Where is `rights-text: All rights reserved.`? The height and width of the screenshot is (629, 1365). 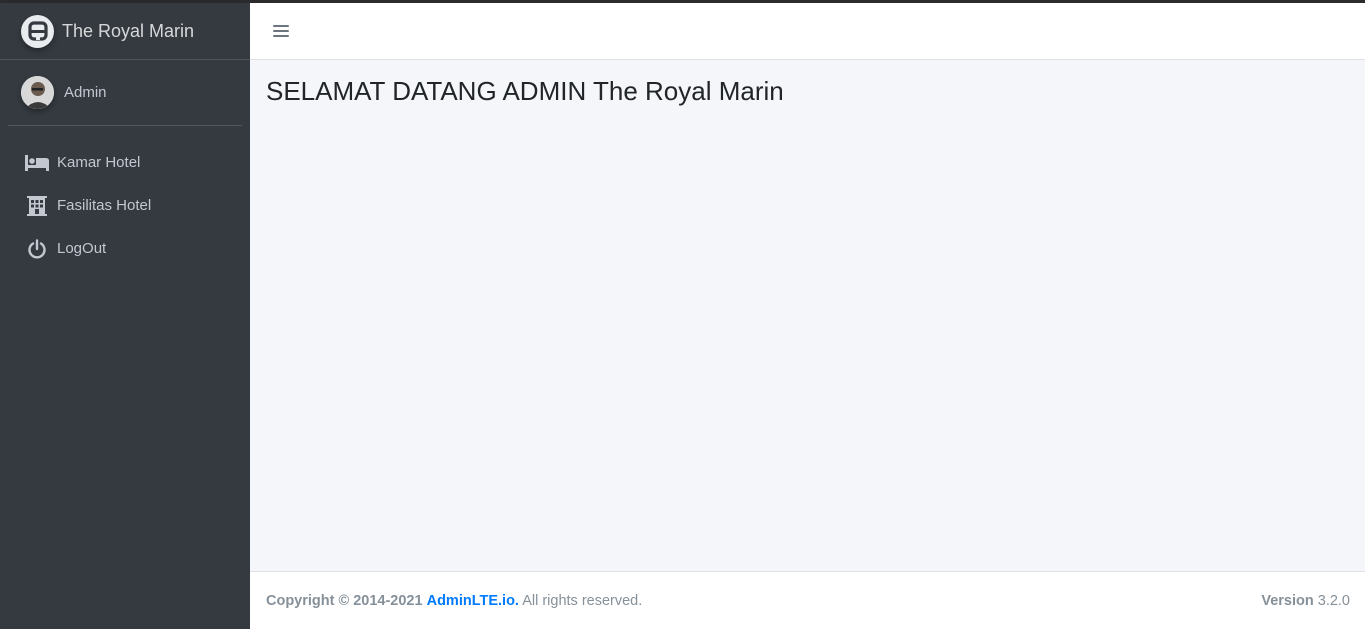
rights-text: All rights reserved. is located at coordinates (582, 600).